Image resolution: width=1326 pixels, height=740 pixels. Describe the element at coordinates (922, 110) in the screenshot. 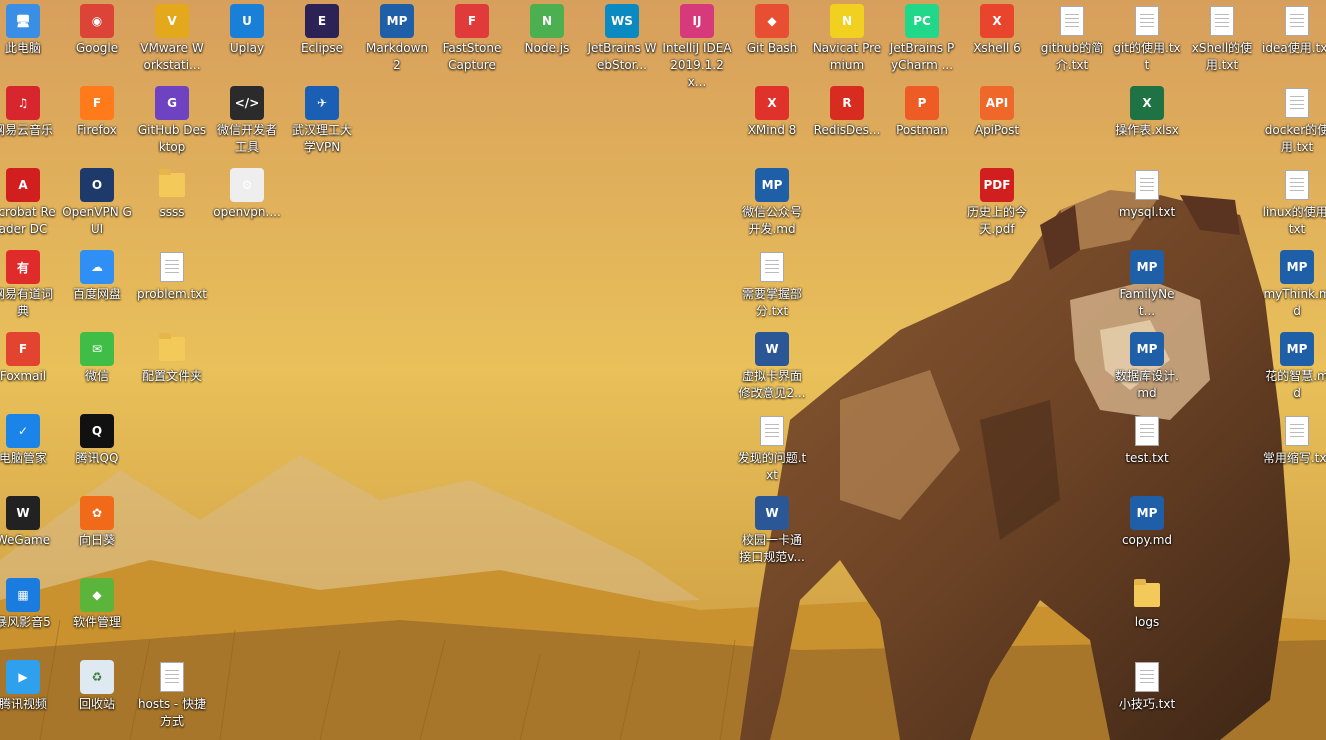

I see `desktop-icon: P Postman` at that location.